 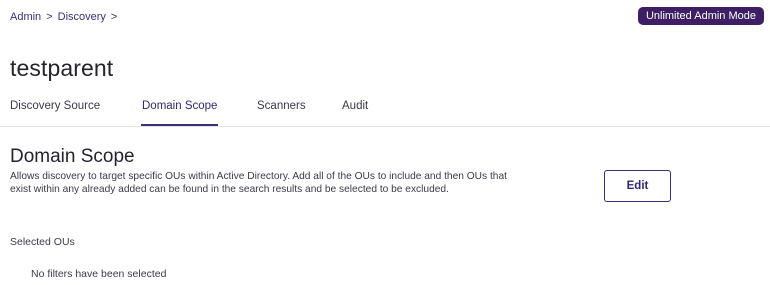 I want to click on tab-domain-scope: Domain Scope, so click(x=179, y=113).